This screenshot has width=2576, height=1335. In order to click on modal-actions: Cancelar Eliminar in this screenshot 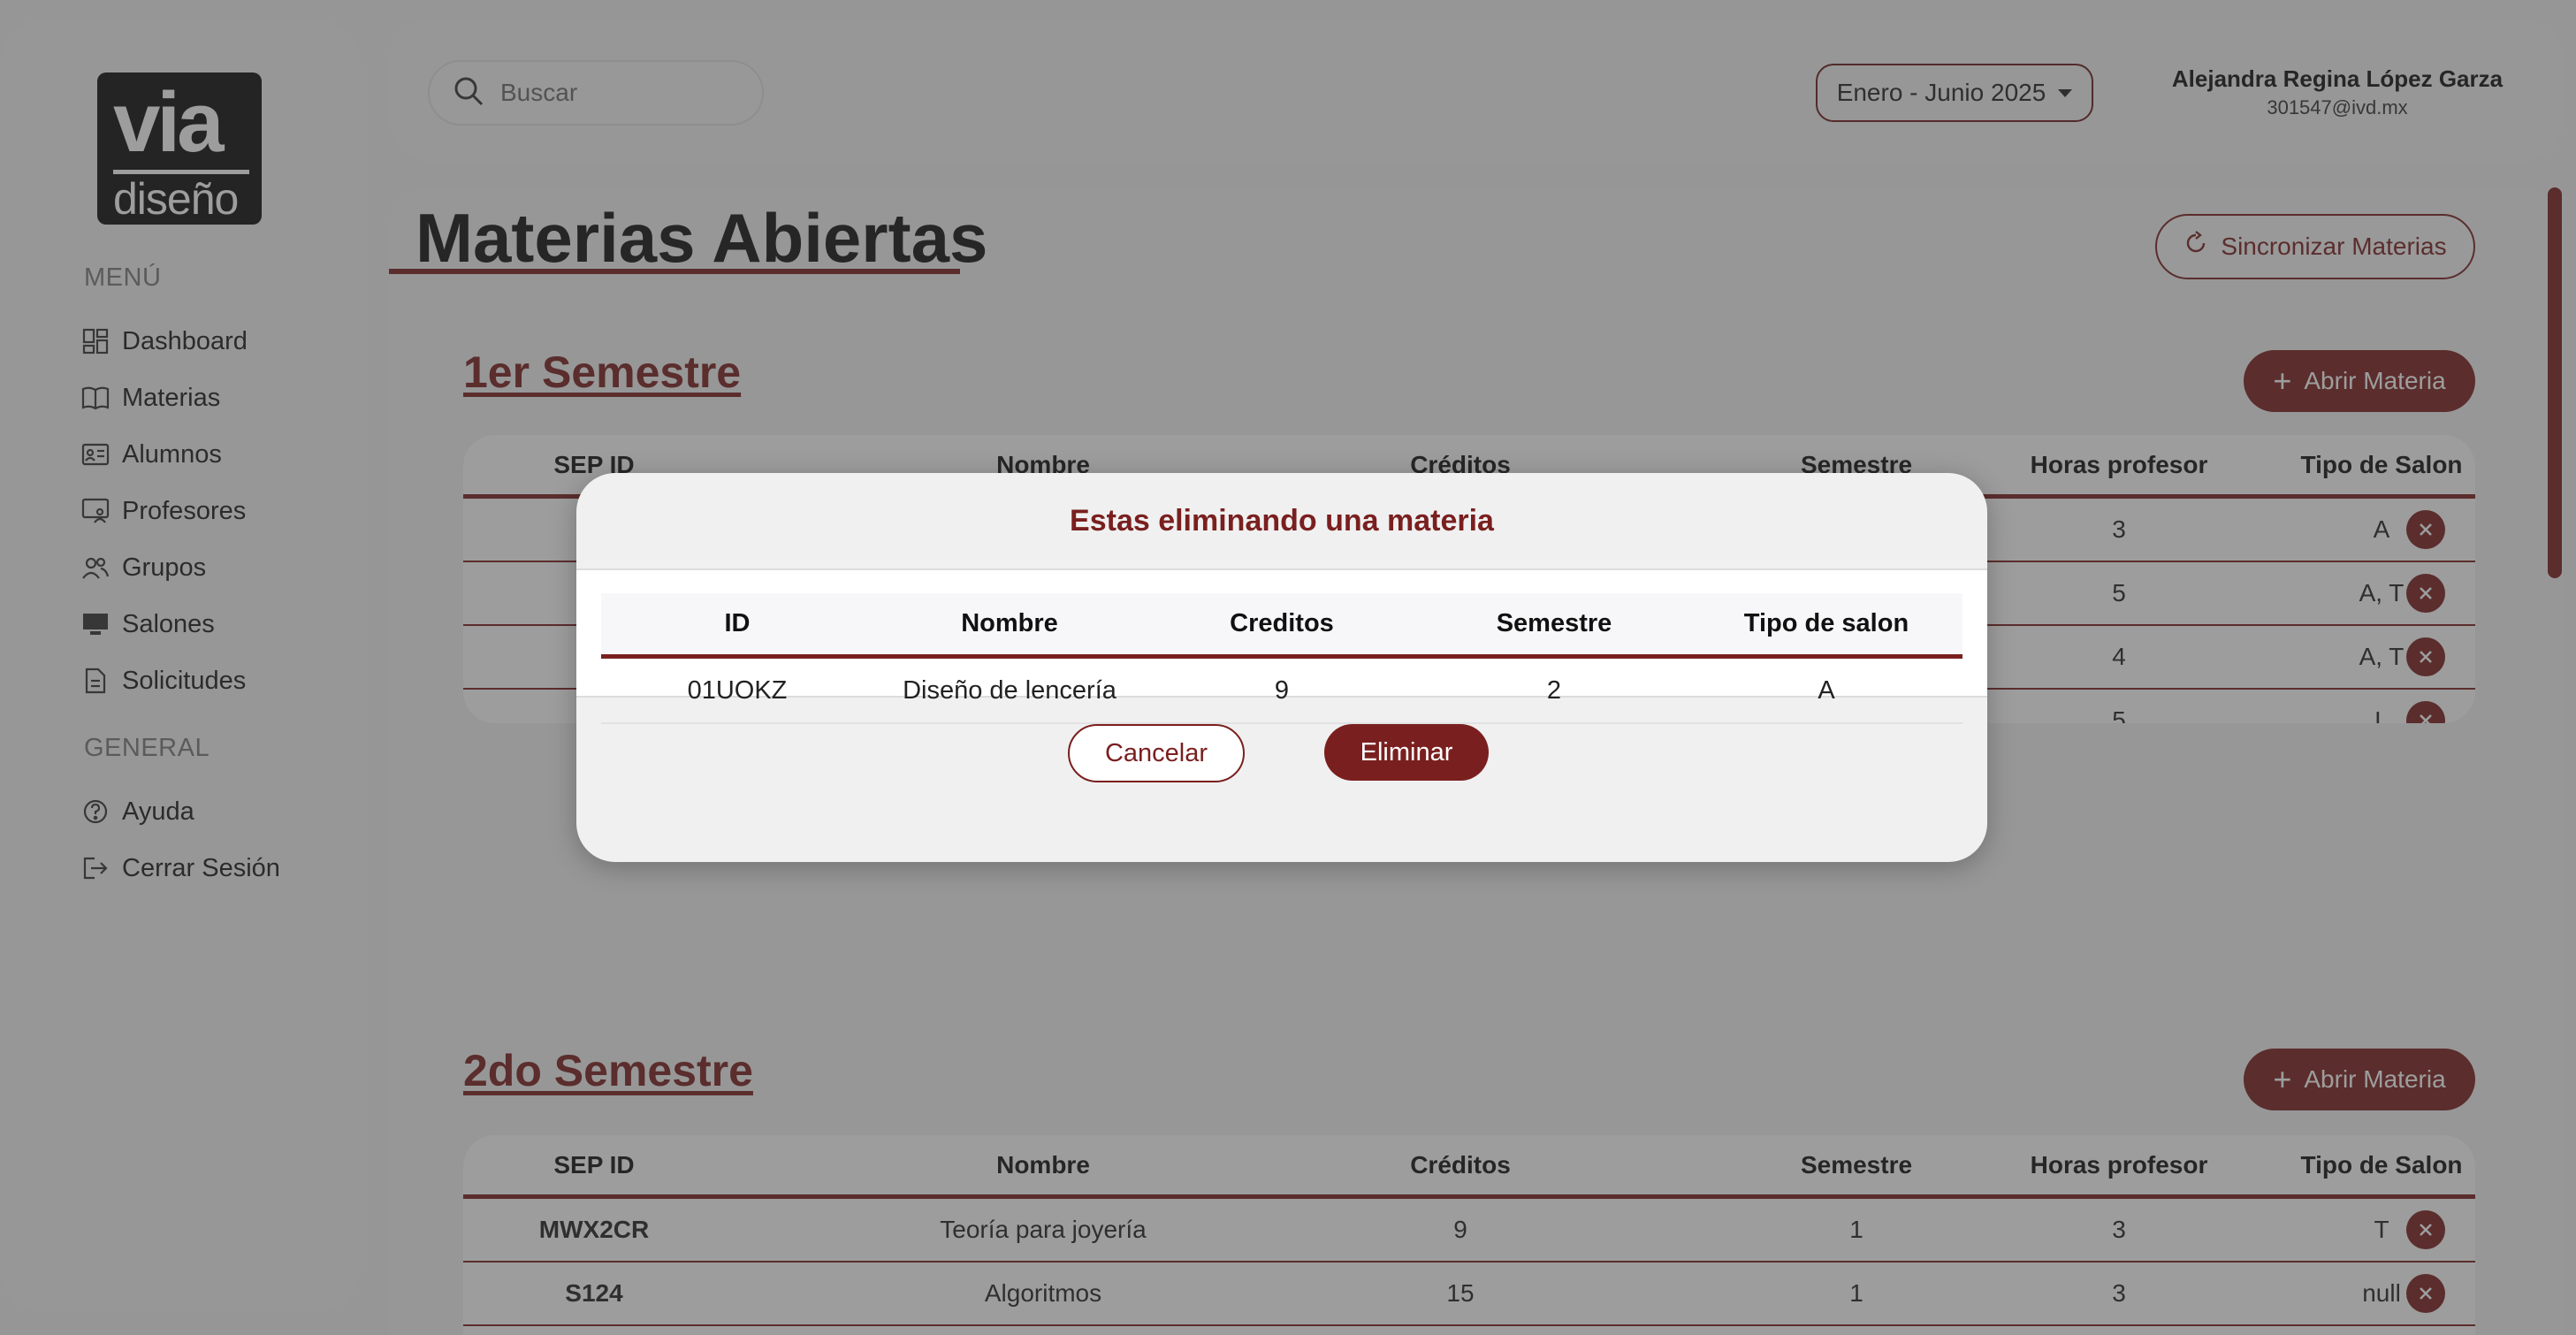, I will do `click(1281, 781)`.